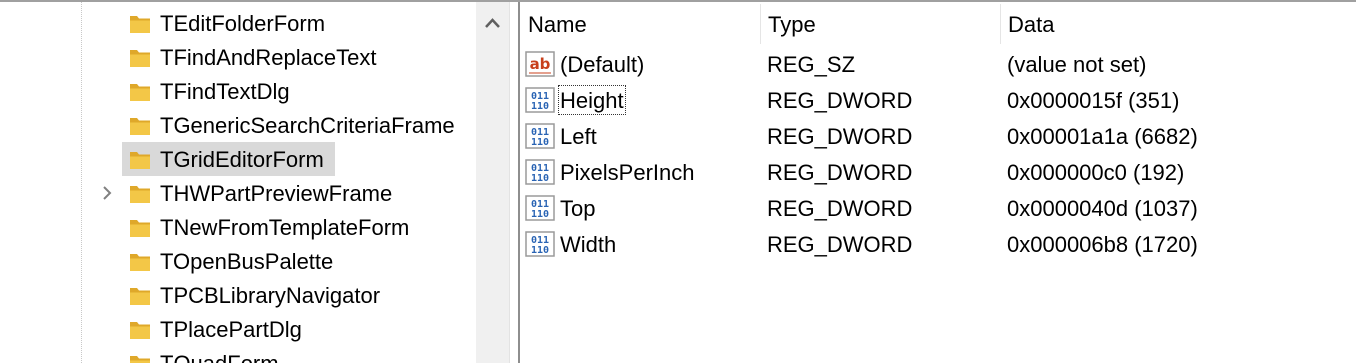  Describe the element at coordinates (880, 23) in the screenshot. I see `column-header-type: Type` at that location.